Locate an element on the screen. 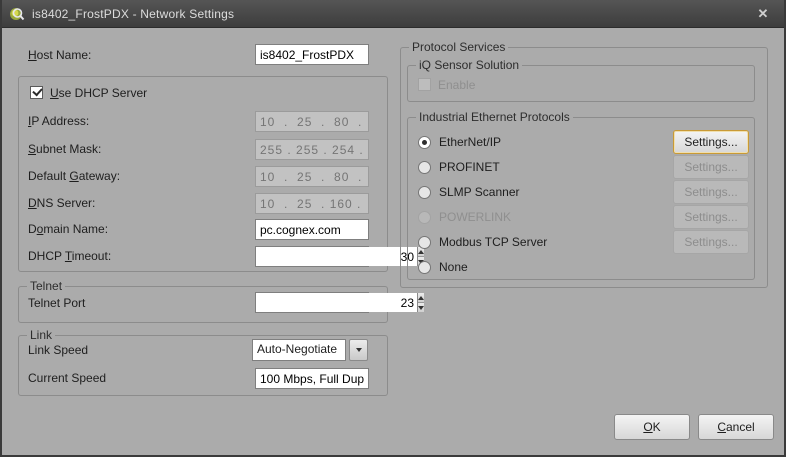 The image size is (786, 457). dns-server-label: DNS Server: is located at coordinates (62, 203).